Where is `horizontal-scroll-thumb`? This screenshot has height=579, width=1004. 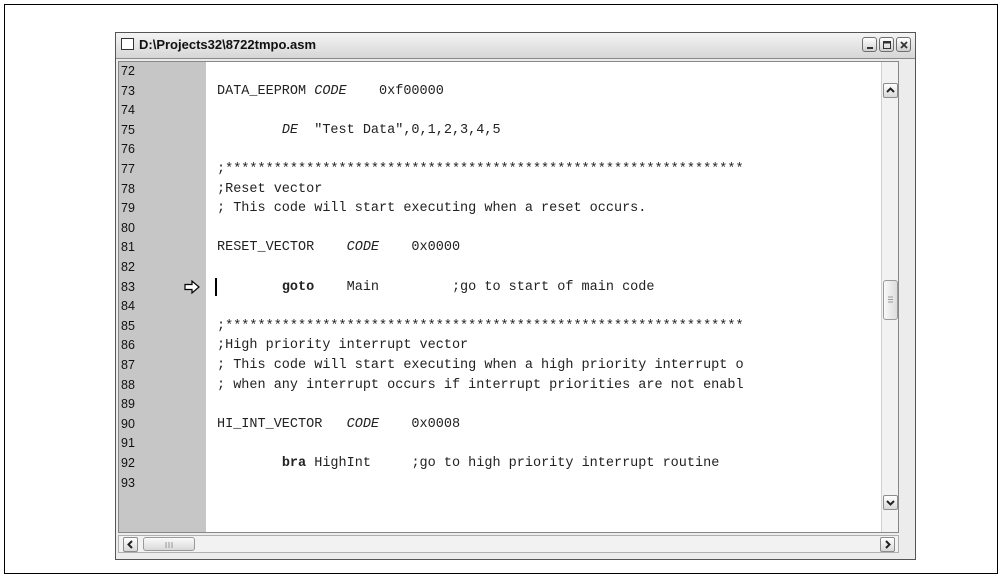
horizontal-scroll-thumb is located at coordinates (169, 544).